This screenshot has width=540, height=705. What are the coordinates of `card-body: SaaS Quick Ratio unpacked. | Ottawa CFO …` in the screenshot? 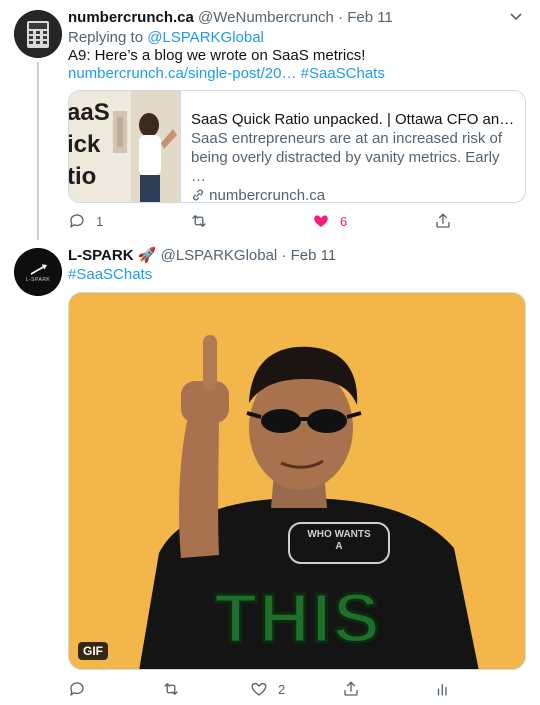 It's located at (353, 156).